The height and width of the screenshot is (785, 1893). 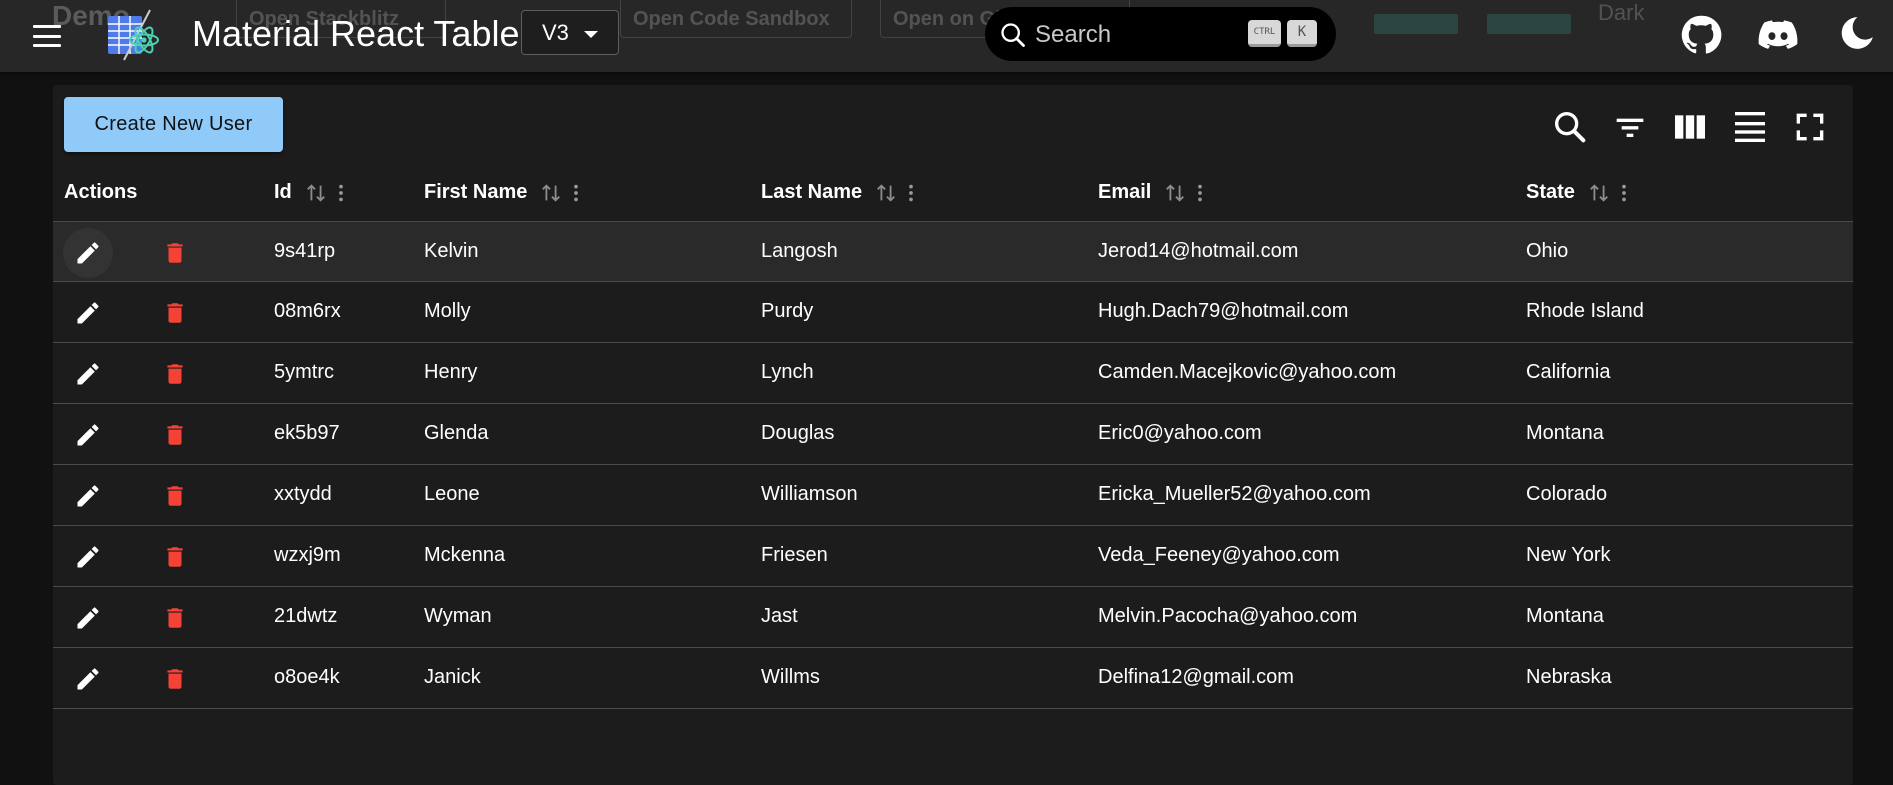 I want to click on cell-id: 08m6rx, so click(x=307, y=311).